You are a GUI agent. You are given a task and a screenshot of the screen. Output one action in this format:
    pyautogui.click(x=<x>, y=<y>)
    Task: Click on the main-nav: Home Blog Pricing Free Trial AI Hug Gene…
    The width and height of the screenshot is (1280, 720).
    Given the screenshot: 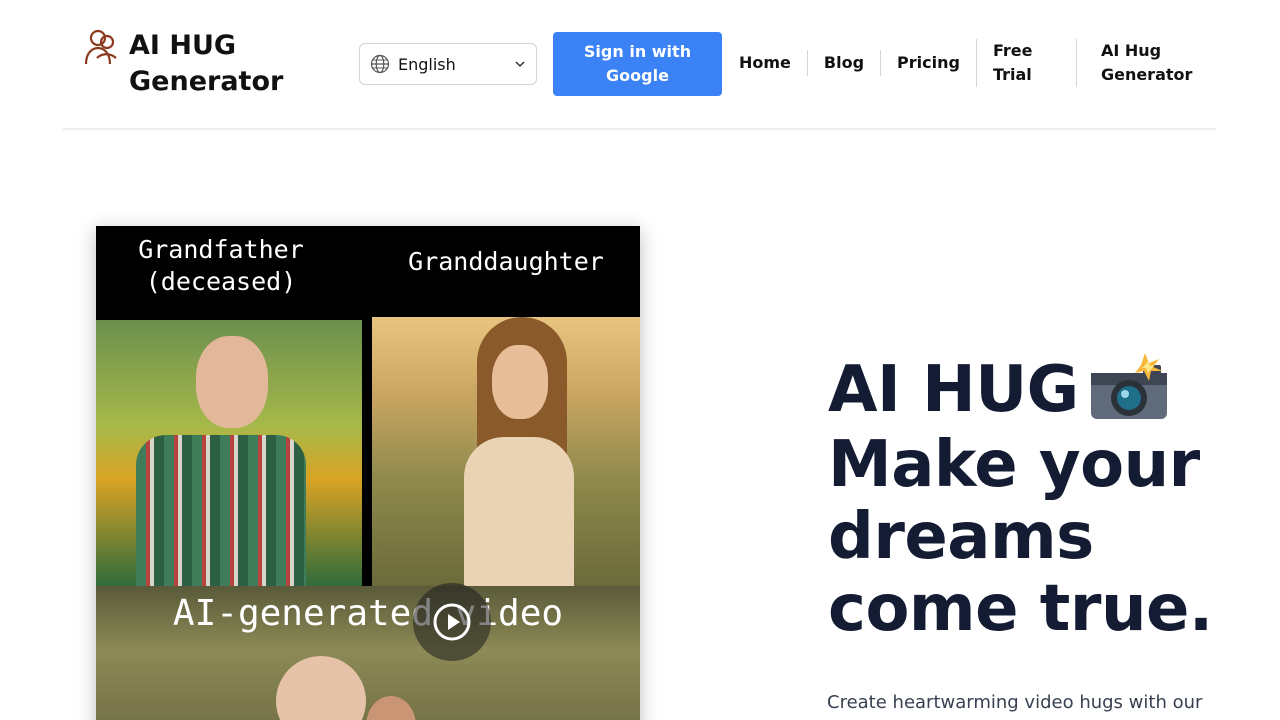 What is the action you would take?
    pyautogui.click(x=962, y=63)
    